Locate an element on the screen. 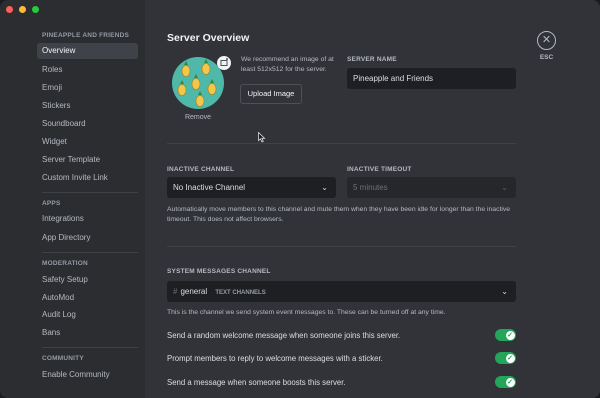  page-title: Server Overview is located at coordinates (208, 38).